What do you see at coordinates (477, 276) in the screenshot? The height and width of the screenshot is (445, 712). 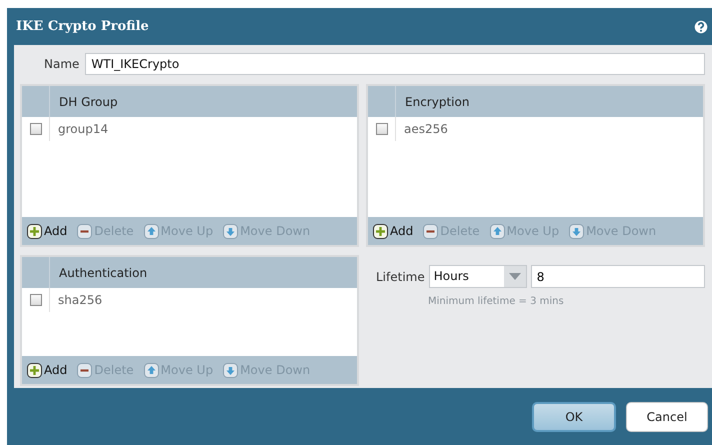 I see `unit-dropdown: Hours` at bounding box center [477, 276].